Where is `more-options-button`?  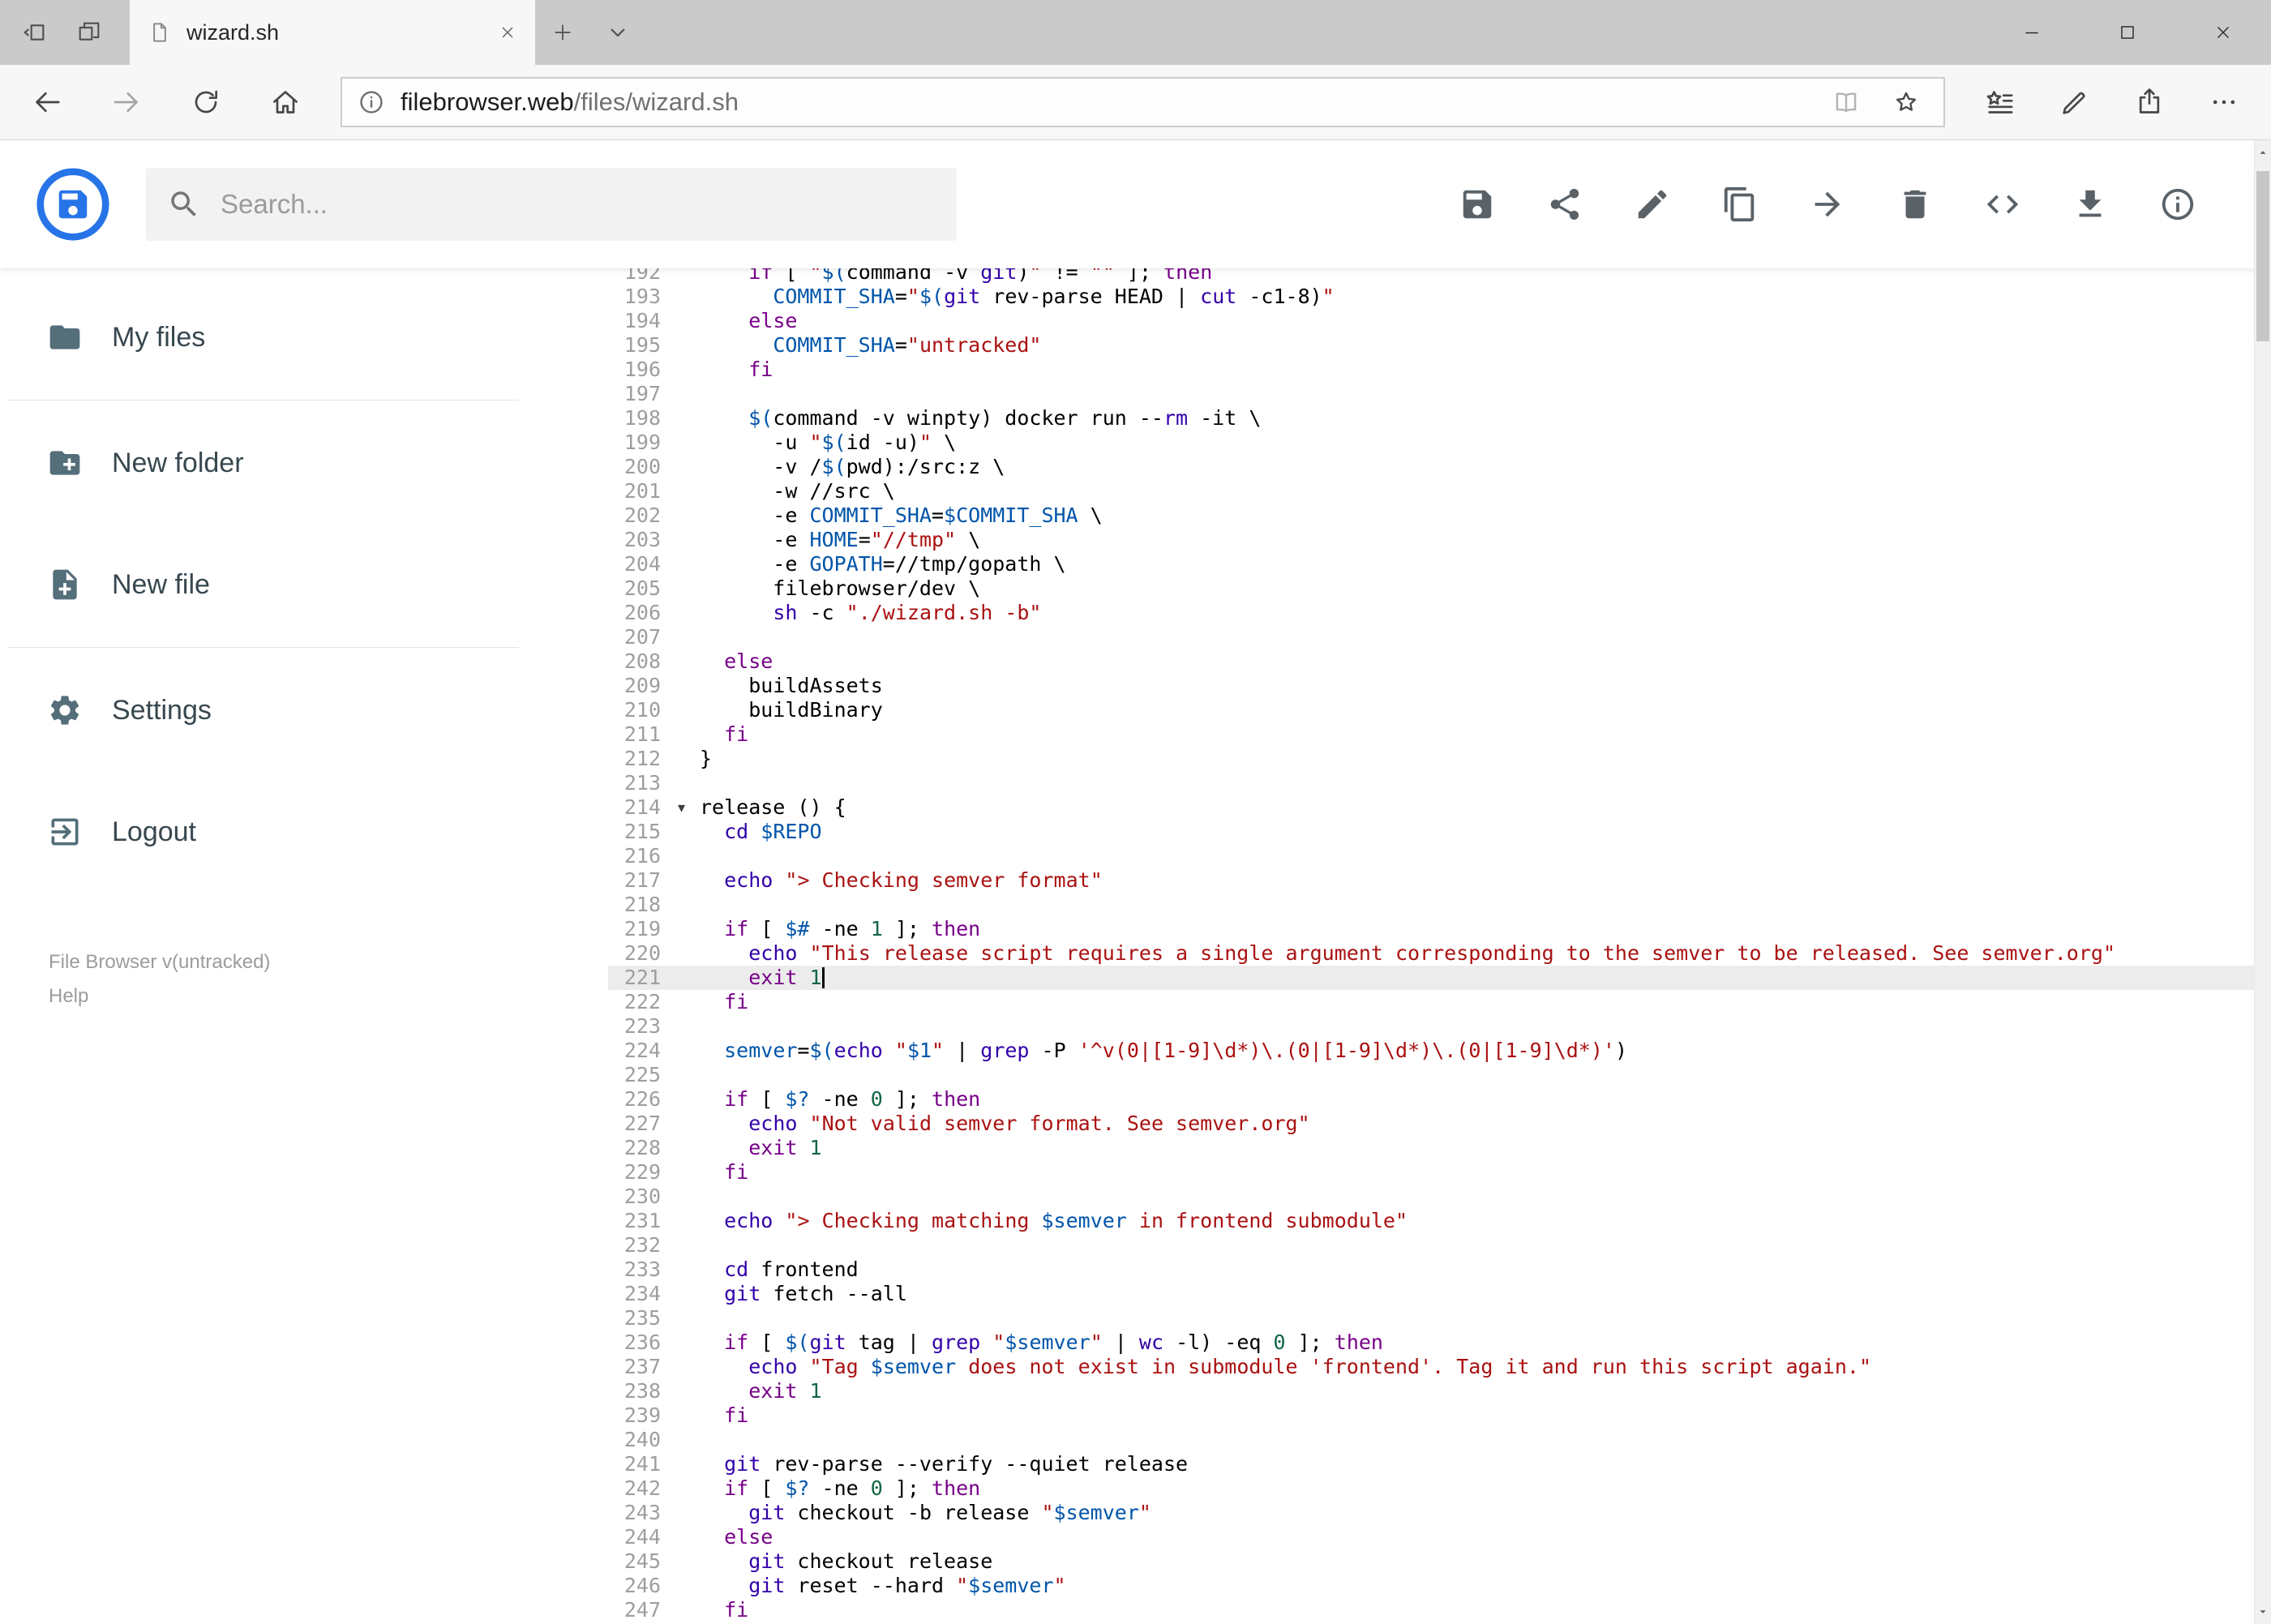
more-options-button is located at coordinates (2224, 102).